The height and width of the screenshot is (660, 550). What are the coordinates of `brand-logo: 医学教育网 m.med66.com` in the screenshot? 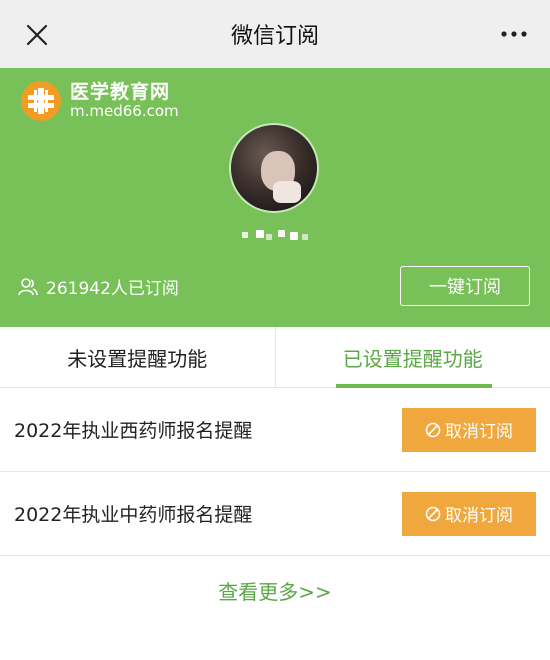 It's located at (99, 101).